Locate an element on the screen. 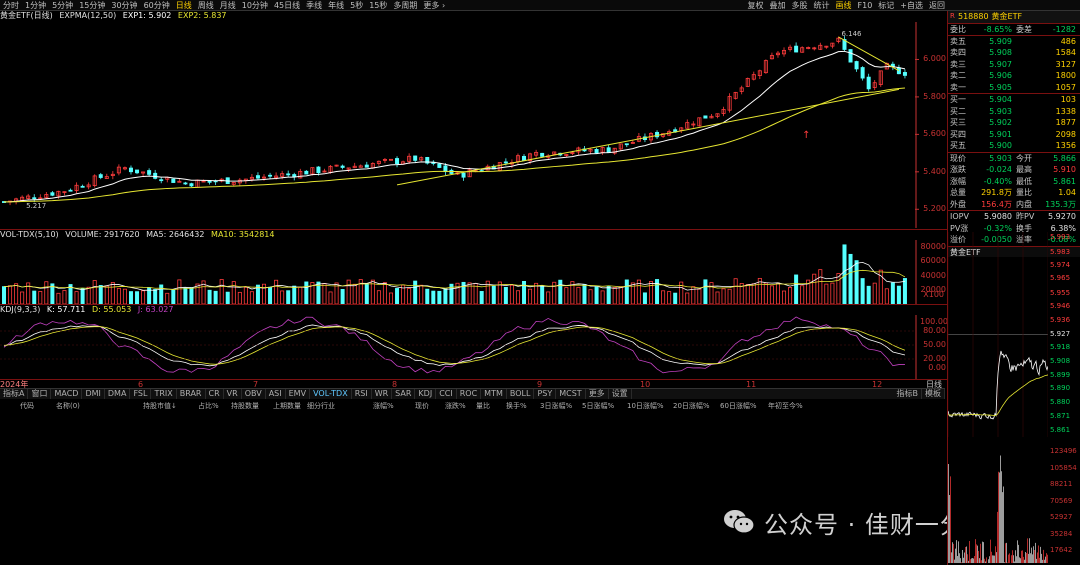  indicator-tab: CR is located at coordinates (215, 394).